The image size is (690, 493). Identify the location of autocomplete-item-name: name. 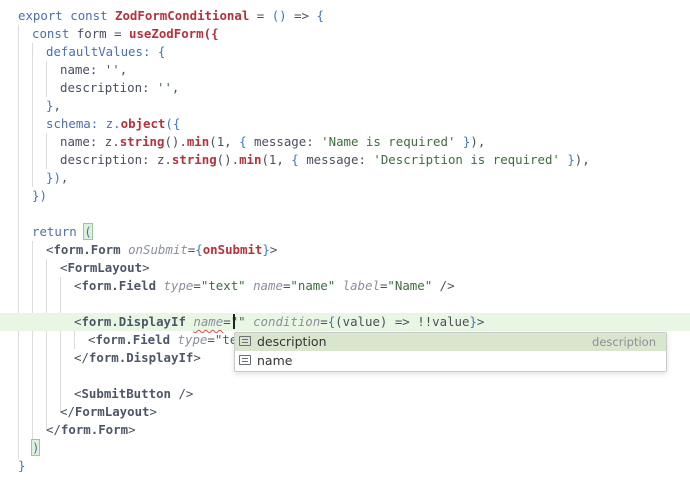
(450, 361).